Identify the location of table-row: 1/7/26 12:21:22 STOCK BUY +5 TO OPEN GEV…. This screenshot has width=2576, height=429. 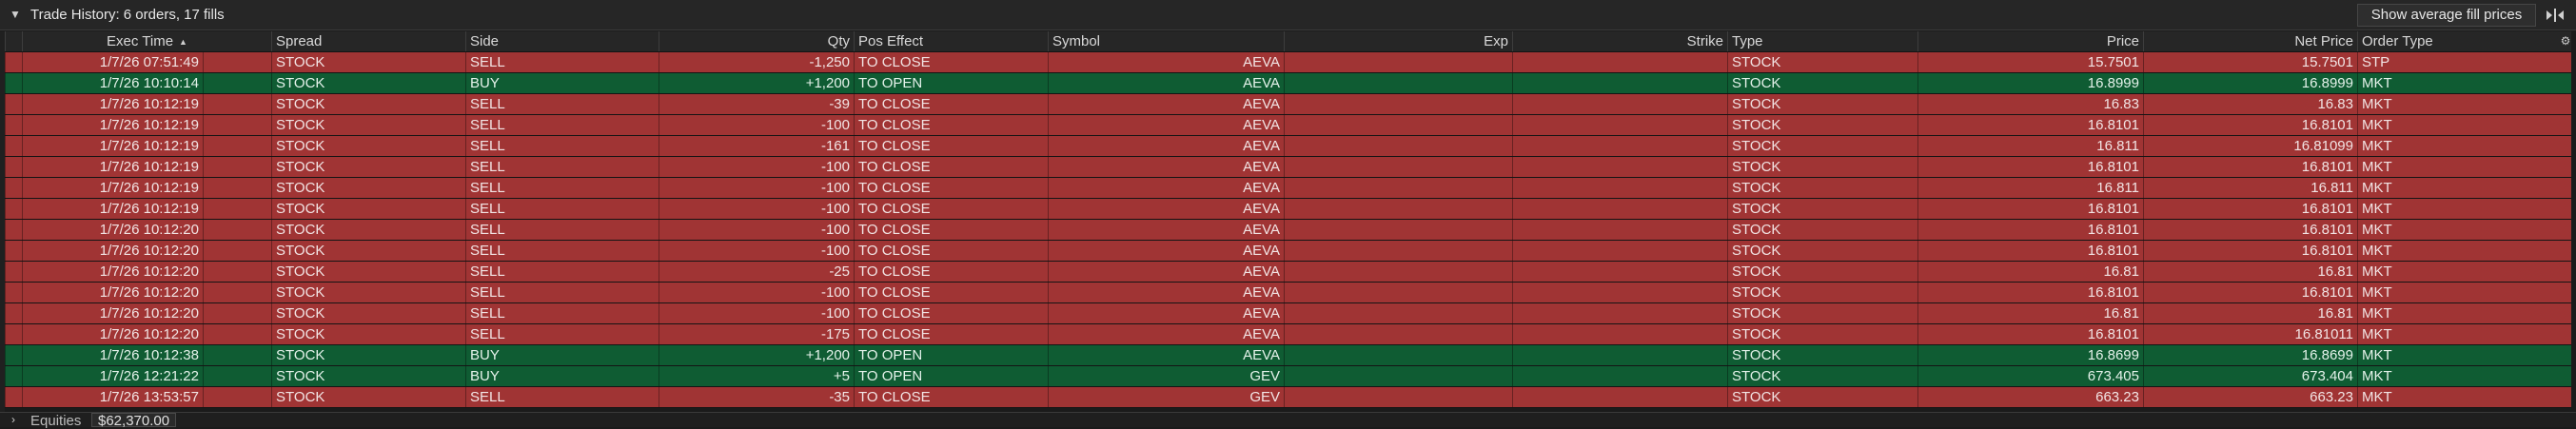
(1288, 376).